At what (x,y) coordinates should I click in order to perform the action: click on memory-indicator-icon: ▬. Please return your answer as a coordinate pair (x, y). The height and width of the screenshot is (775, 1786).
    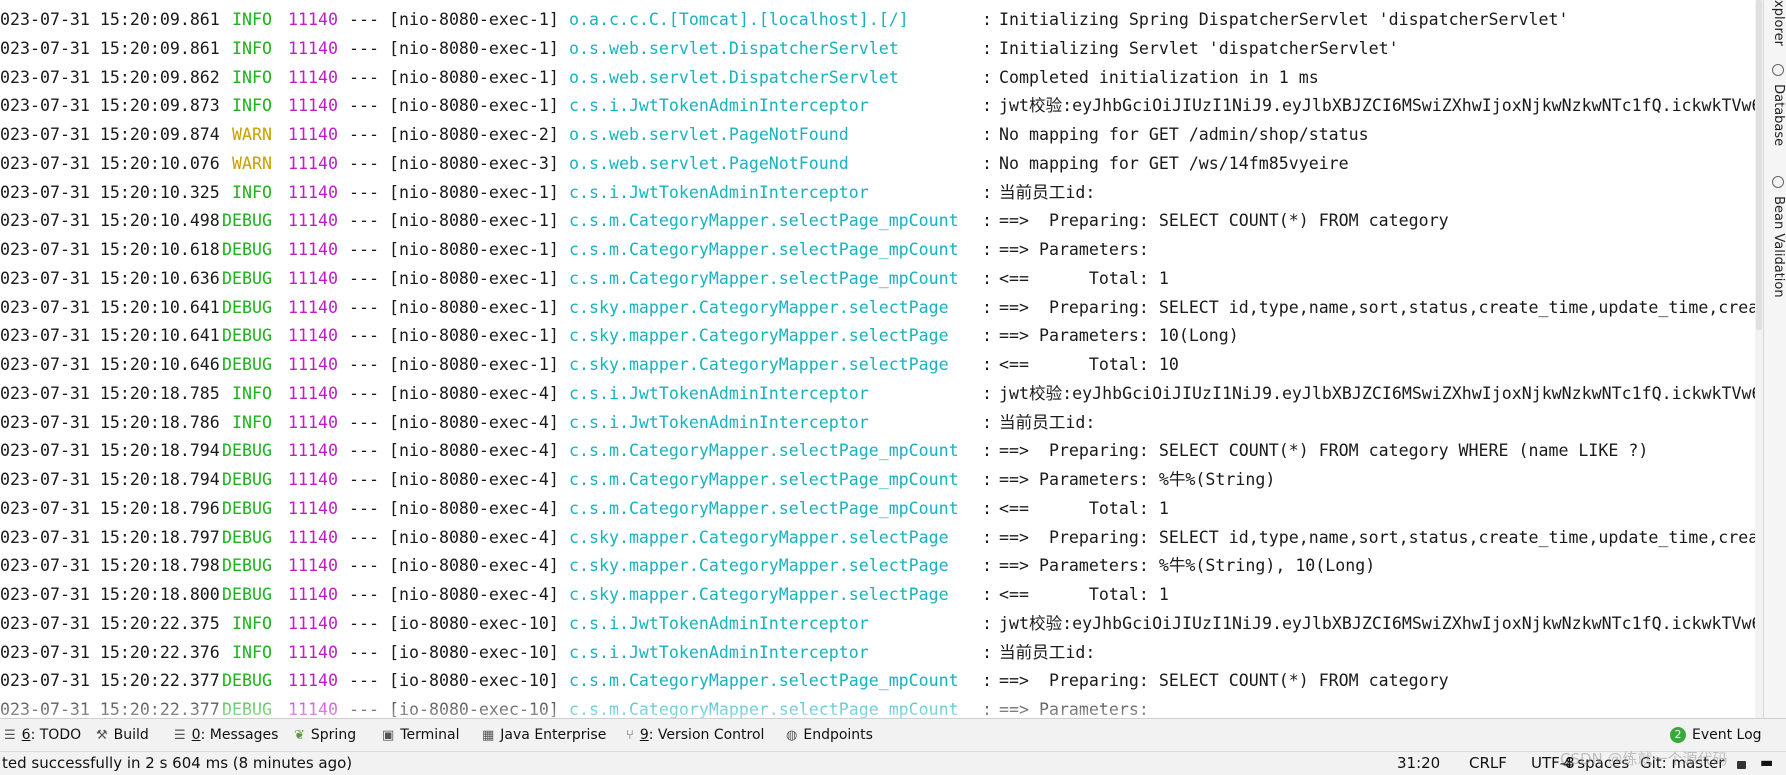
    Looking at the image, I should click on (1766, 763).